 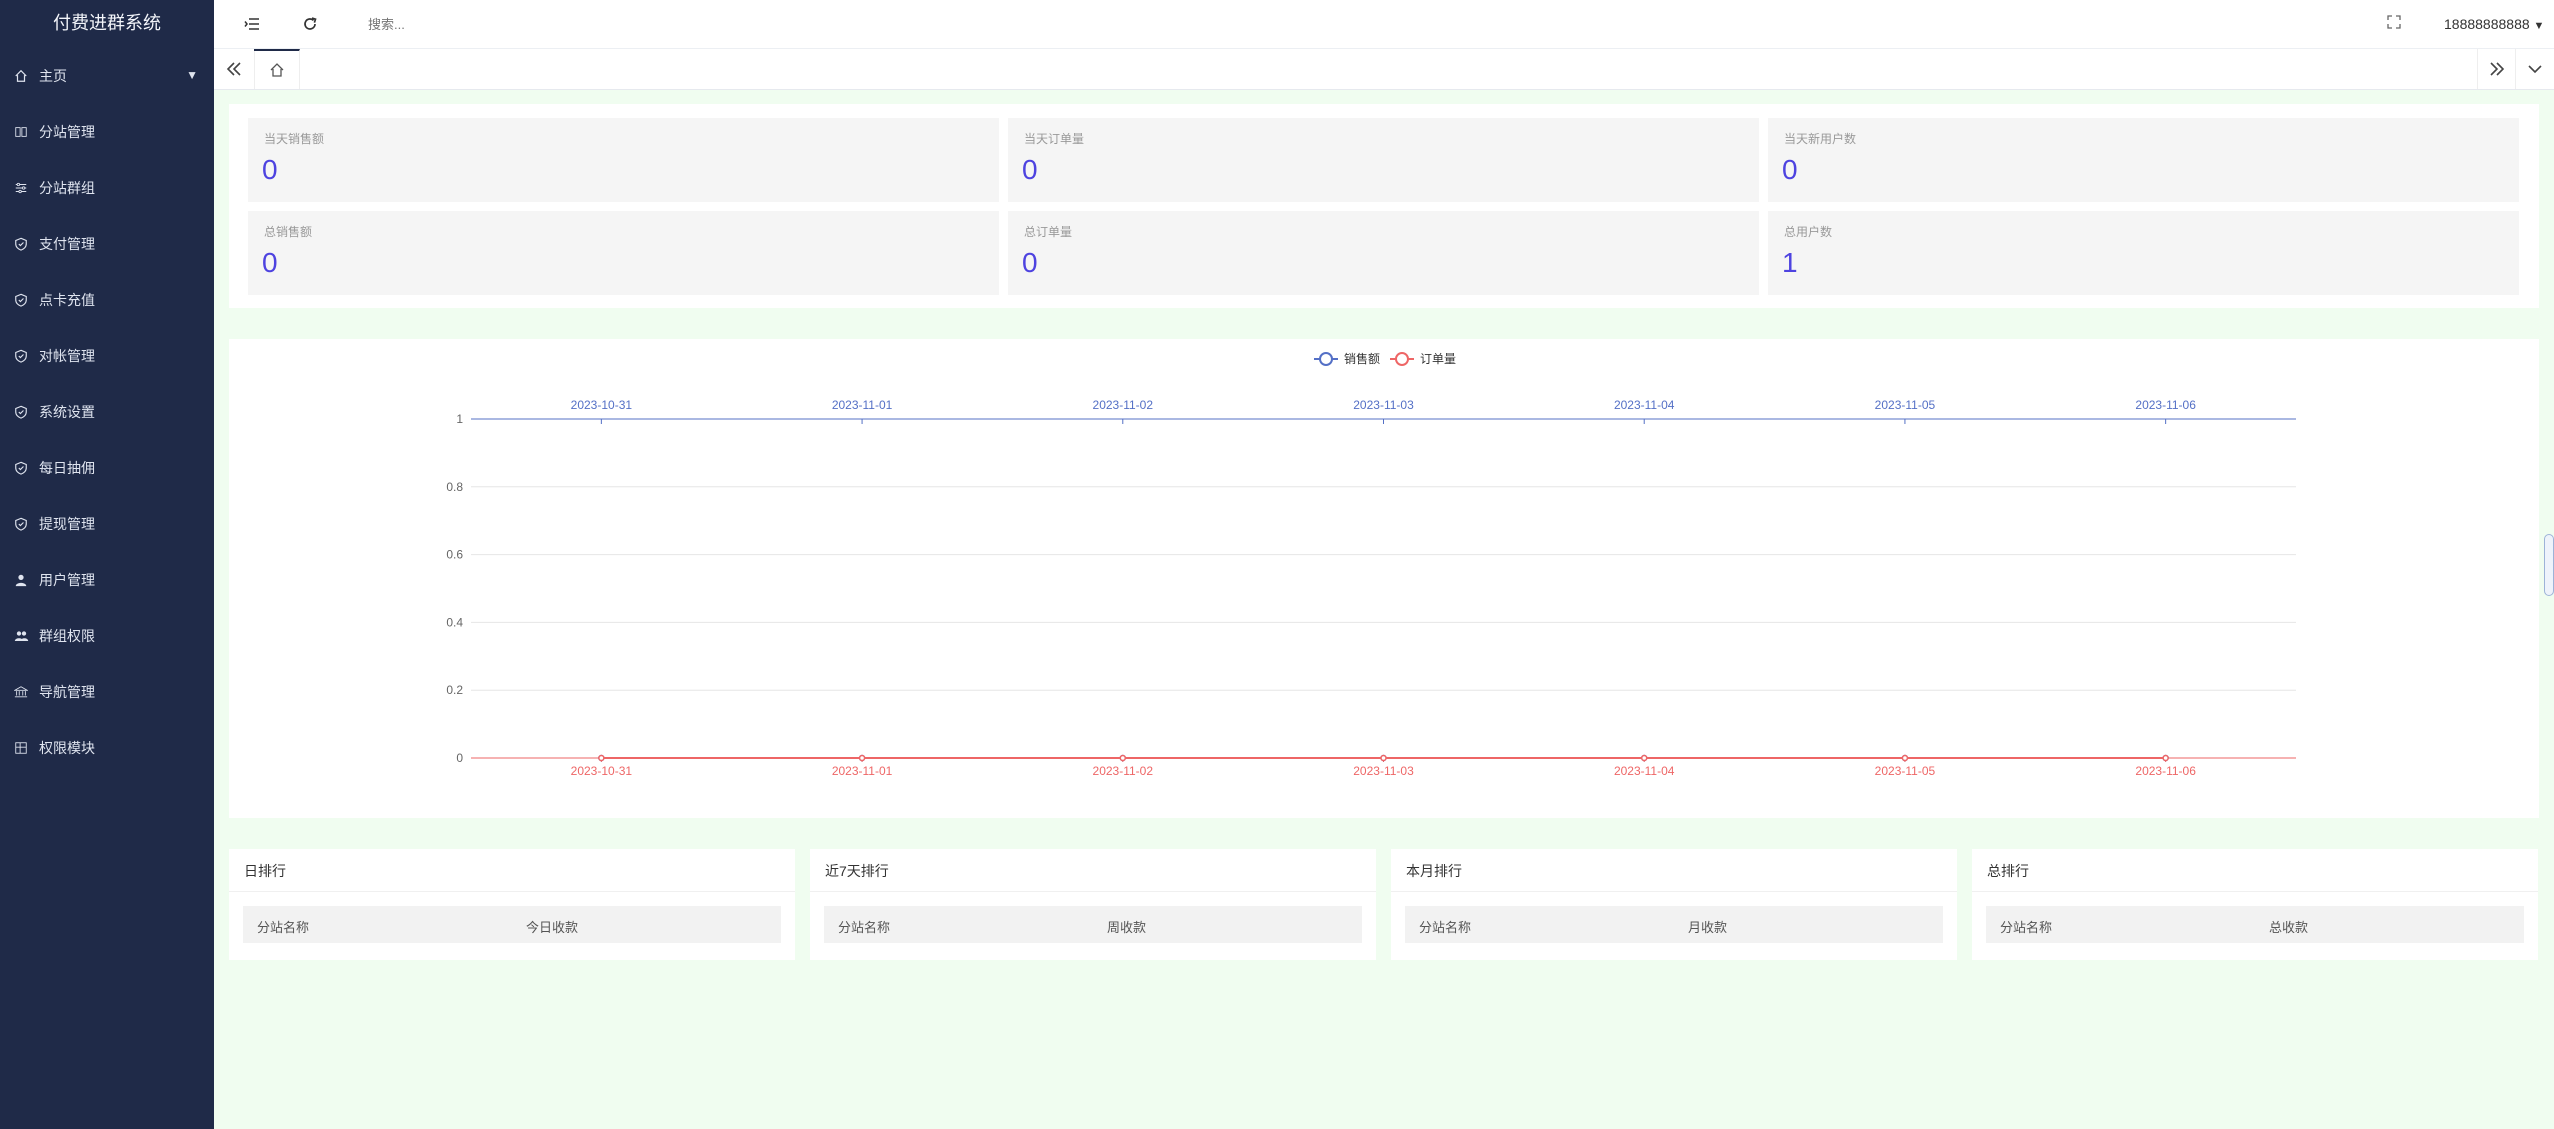 I want to click on stat-label: 当天订单量, so click(x=1054, y=139).